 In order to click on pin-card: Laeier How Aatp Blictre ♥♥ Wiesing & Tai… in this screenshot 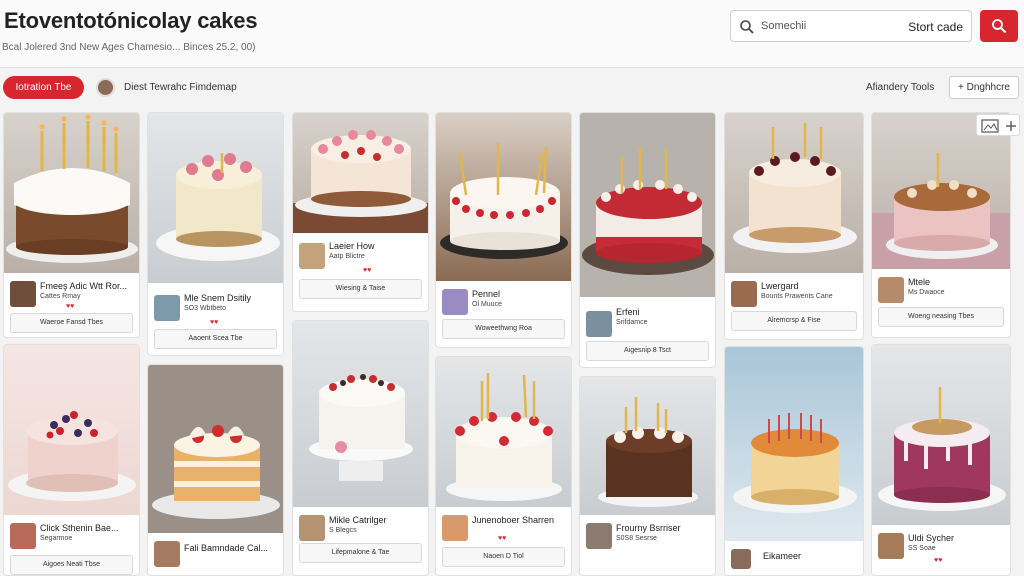, I will do `click(360, 212)`.